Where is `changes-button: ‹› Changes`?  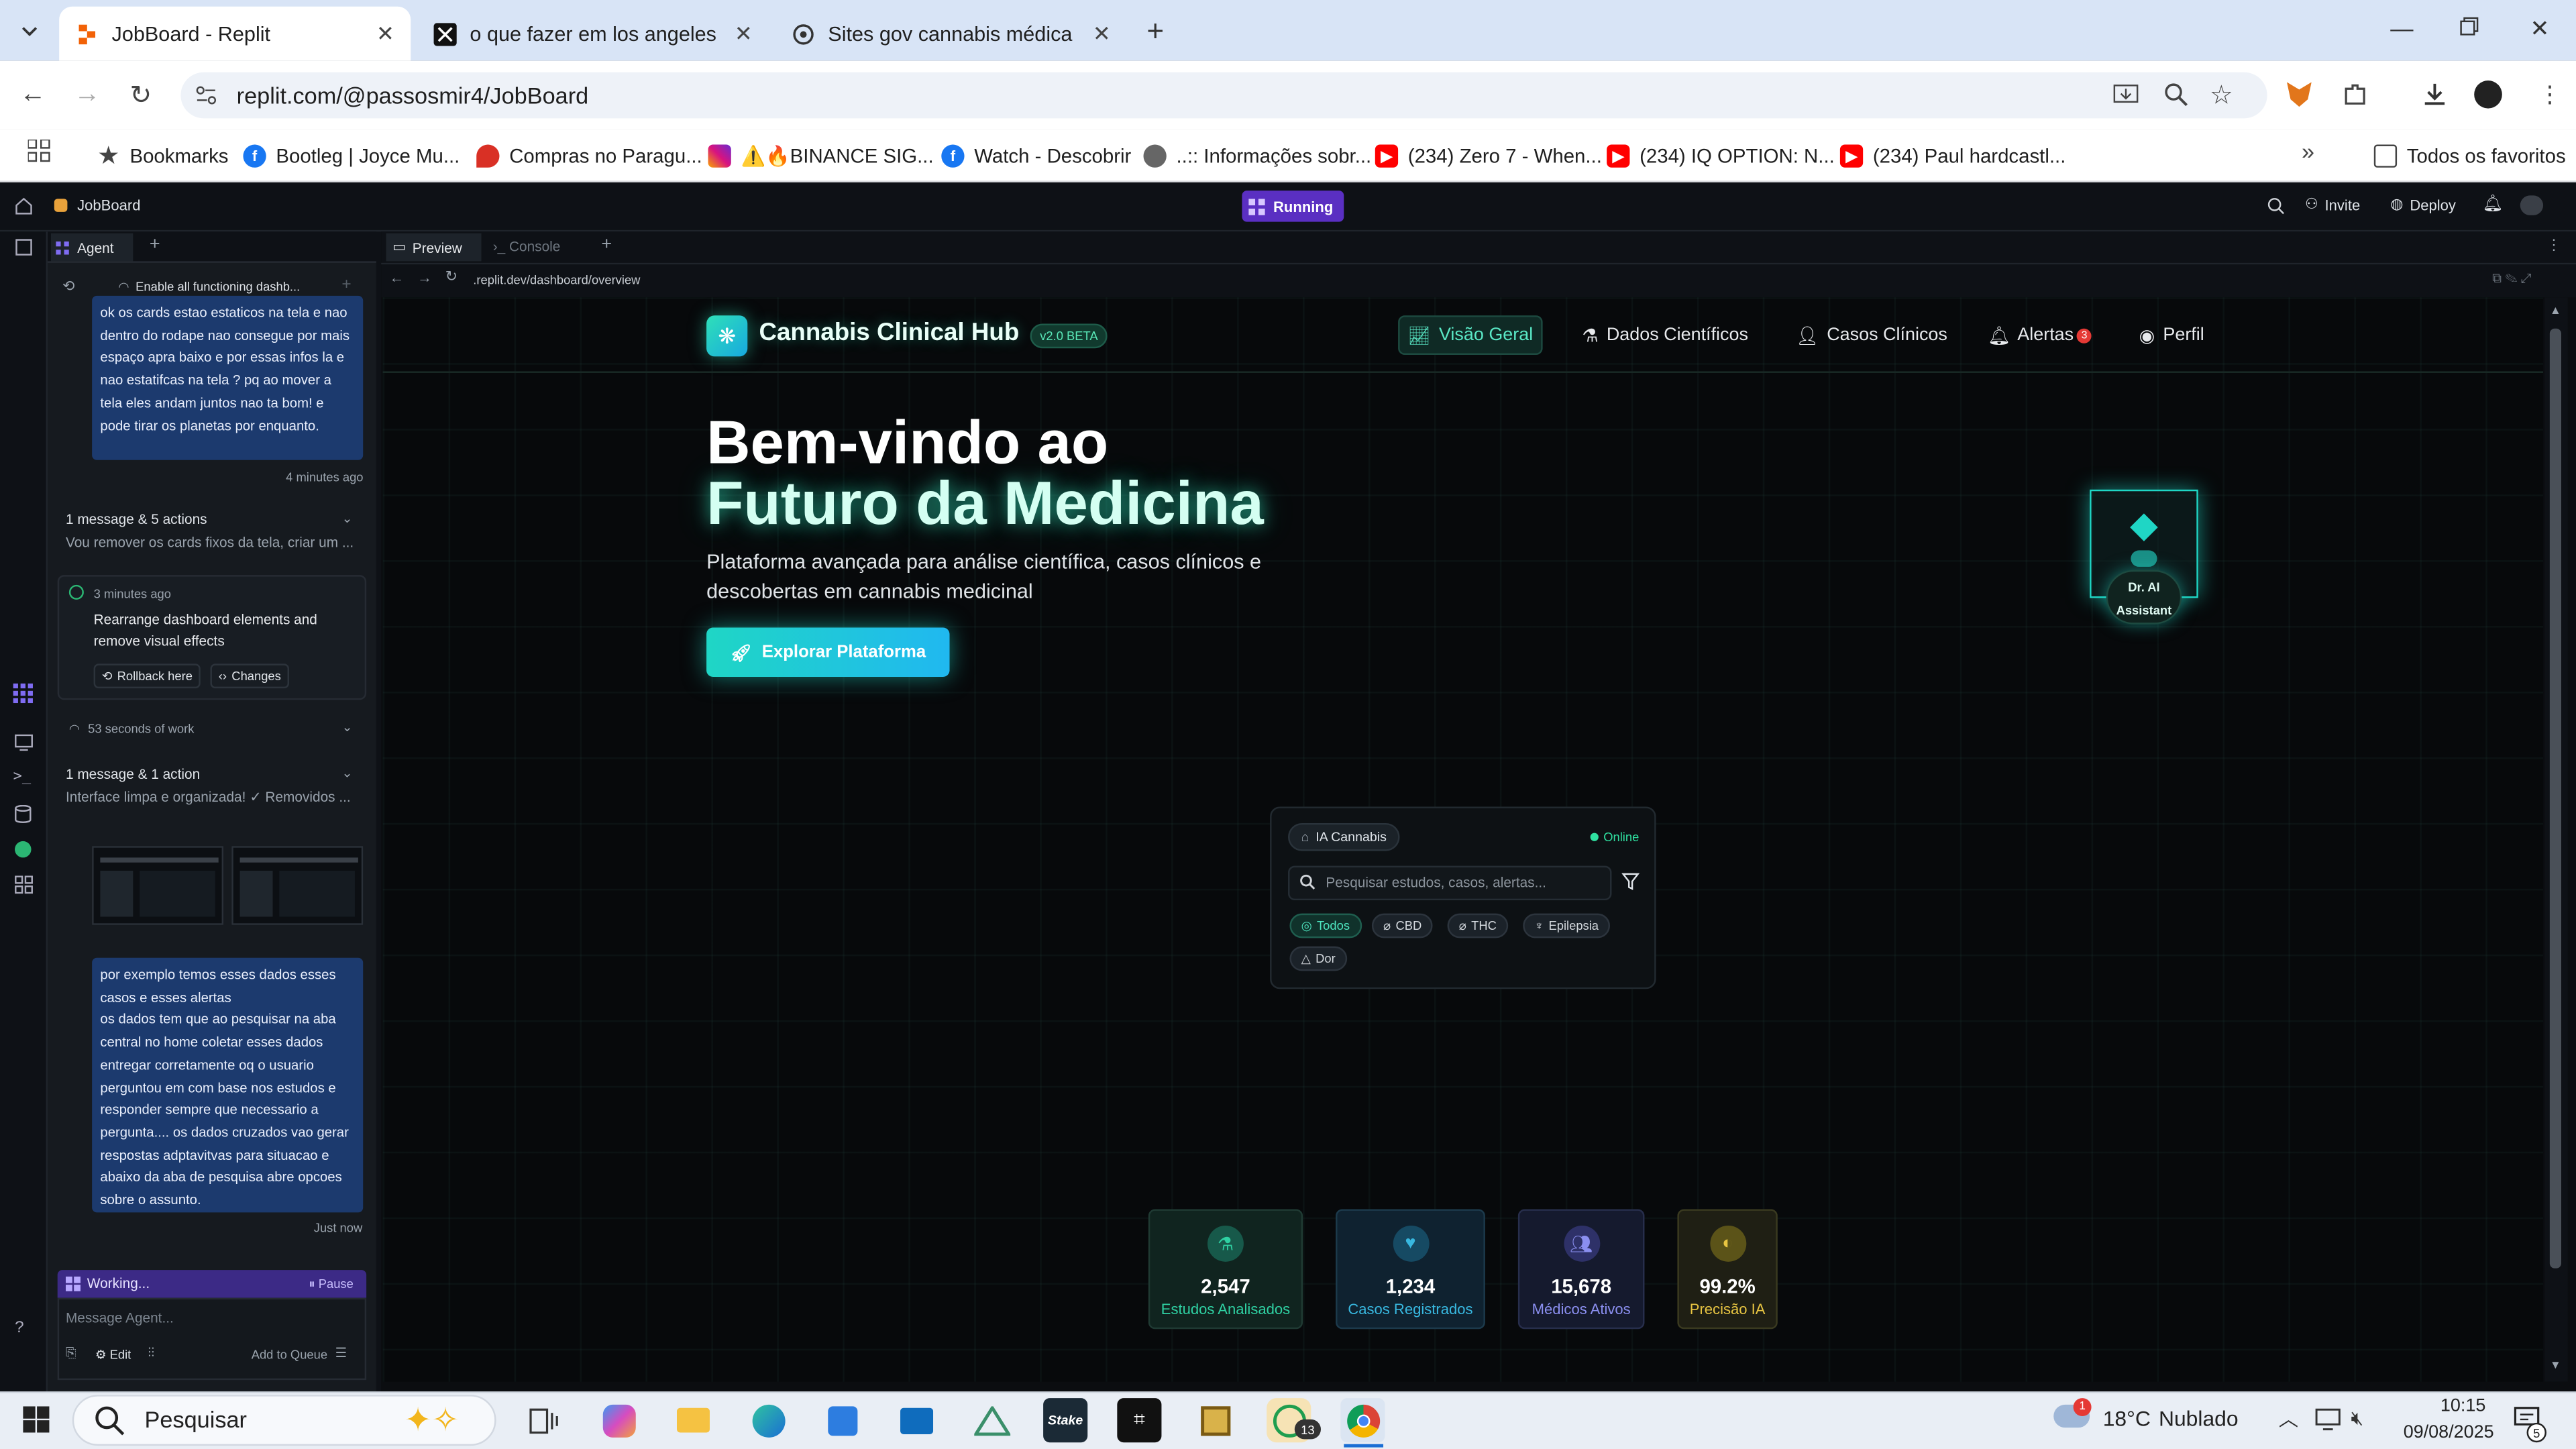 changes-button: ‹› Changes is located at coordinates (250, 676).